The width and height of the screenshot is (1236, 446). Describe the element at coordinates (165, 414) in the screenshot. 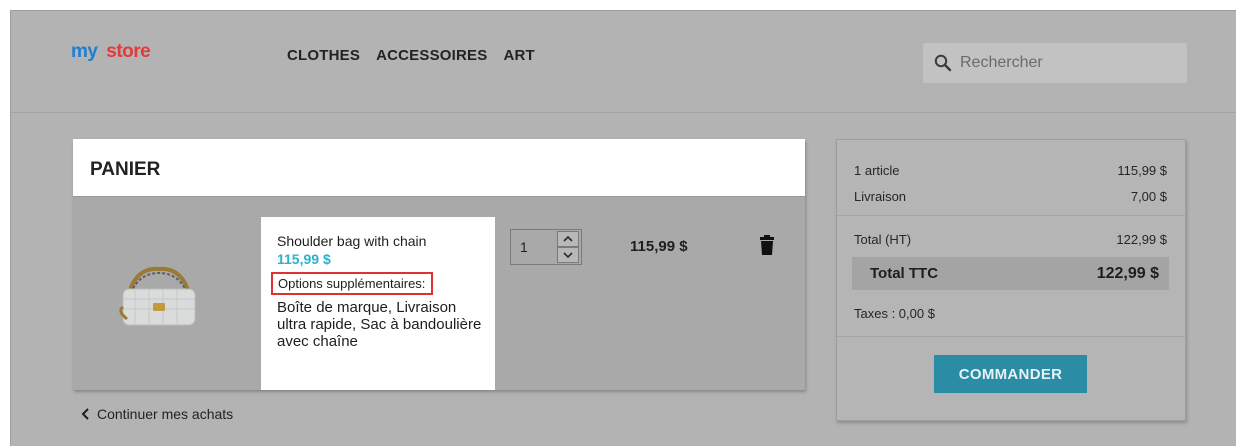

I see `continue-shopping-label: Continuer mes achats` at that location.